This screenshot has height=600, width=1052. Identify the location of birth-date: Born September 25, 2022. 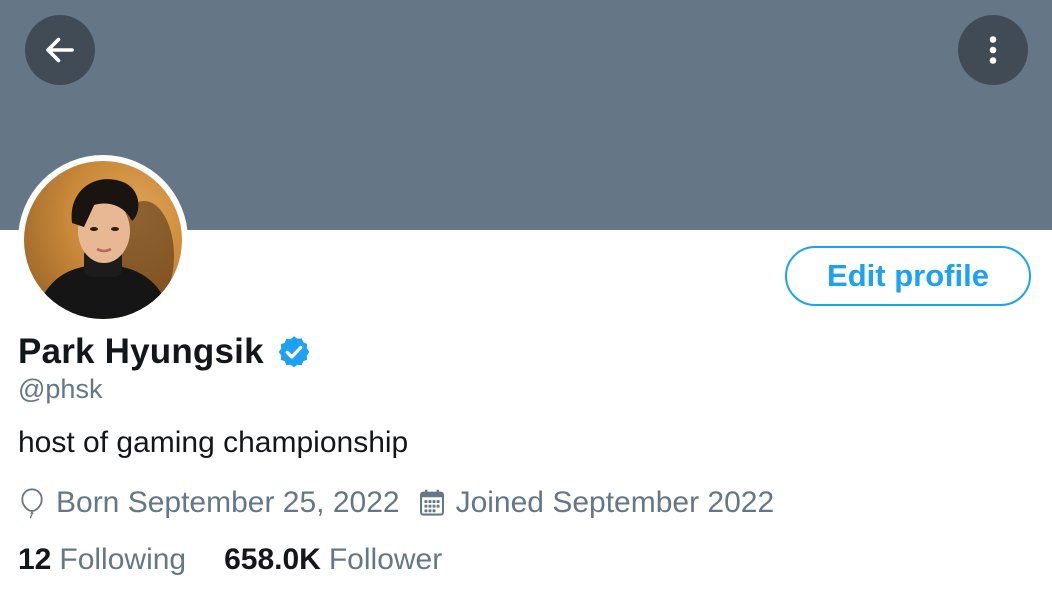
(209, 503).